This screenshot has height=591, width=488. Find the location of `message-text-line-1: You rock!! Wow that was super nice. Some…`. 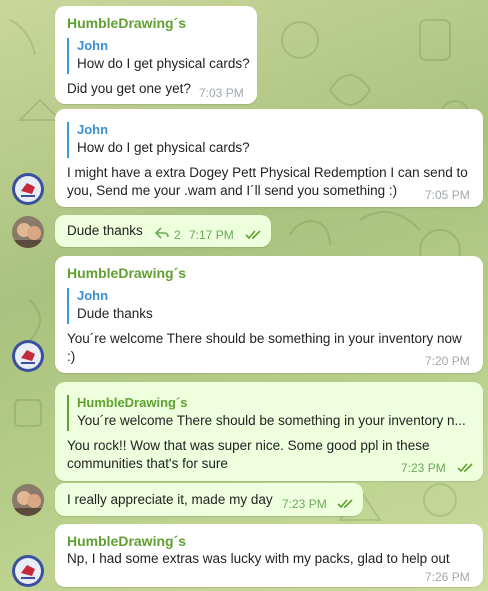

message-text-line-1: You rock!! Wow that was super nice. Some… is located at coordinates (248, 445).